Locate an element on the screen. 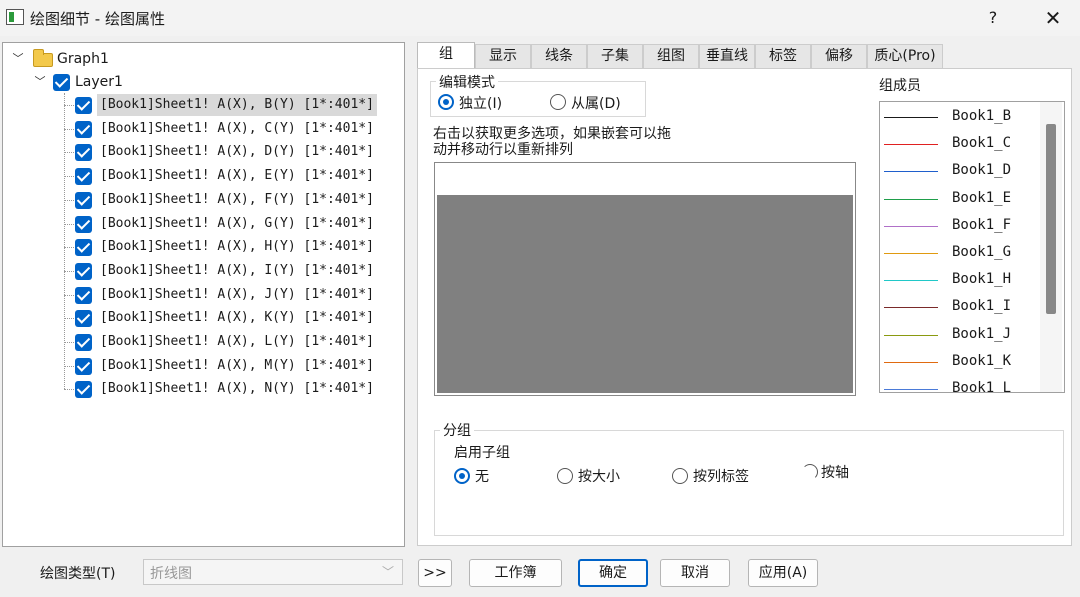 This screenshot has height=597, width=1080. plot-label: [Book1]Sheet1! A(X), D(Y) [1*:401*] is located at coordinates (237, 152).